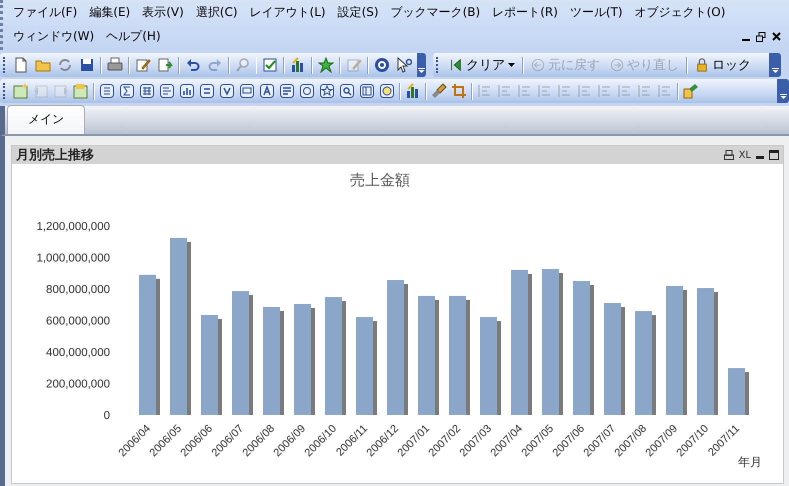  Describe the element at coordinates (109, 12) in the screenshot. I see `menu-item: 編集(E)` at that location.